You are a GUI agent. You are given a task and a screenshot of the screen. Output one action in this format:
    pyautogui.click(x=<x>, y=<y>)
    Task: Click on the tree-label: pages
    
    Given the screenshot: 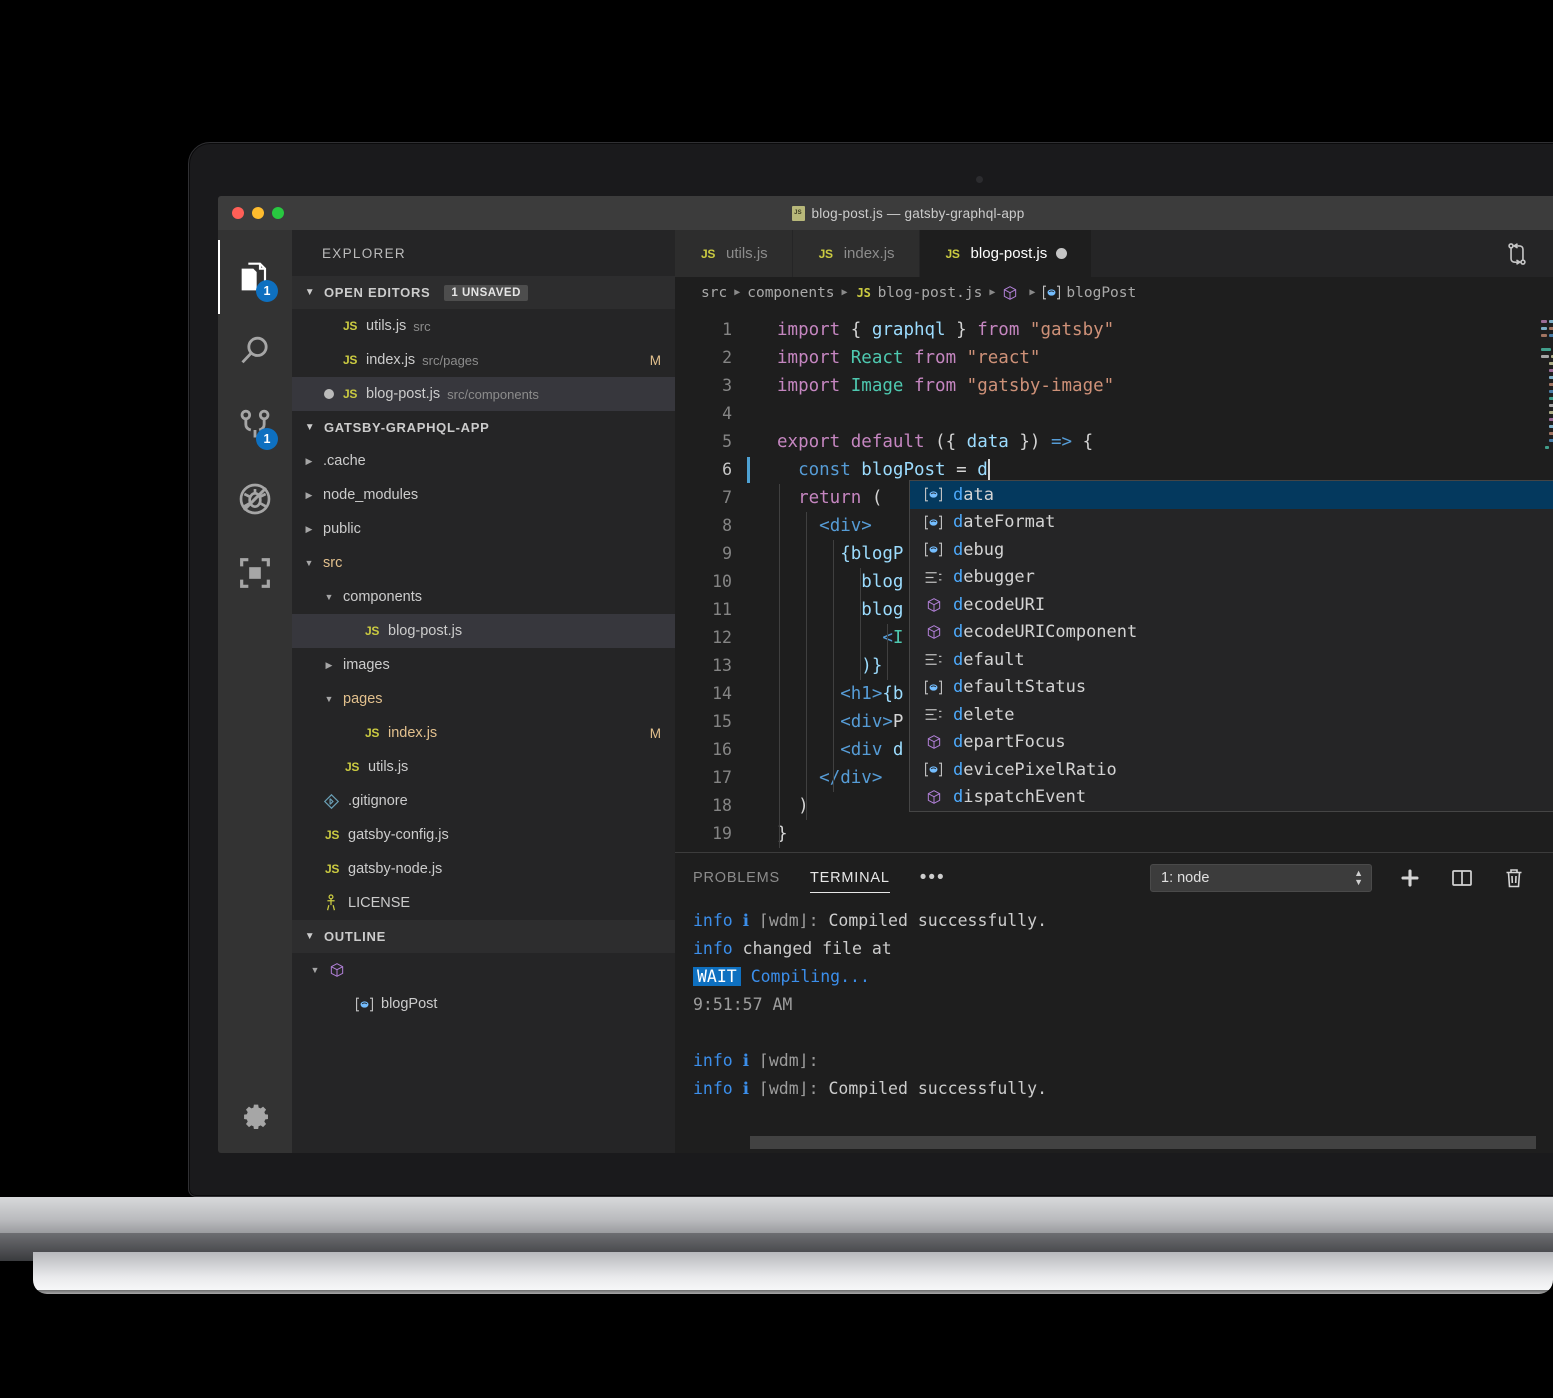 What is the action you would take?
    pyautogui.click(x=363, y=699)
    